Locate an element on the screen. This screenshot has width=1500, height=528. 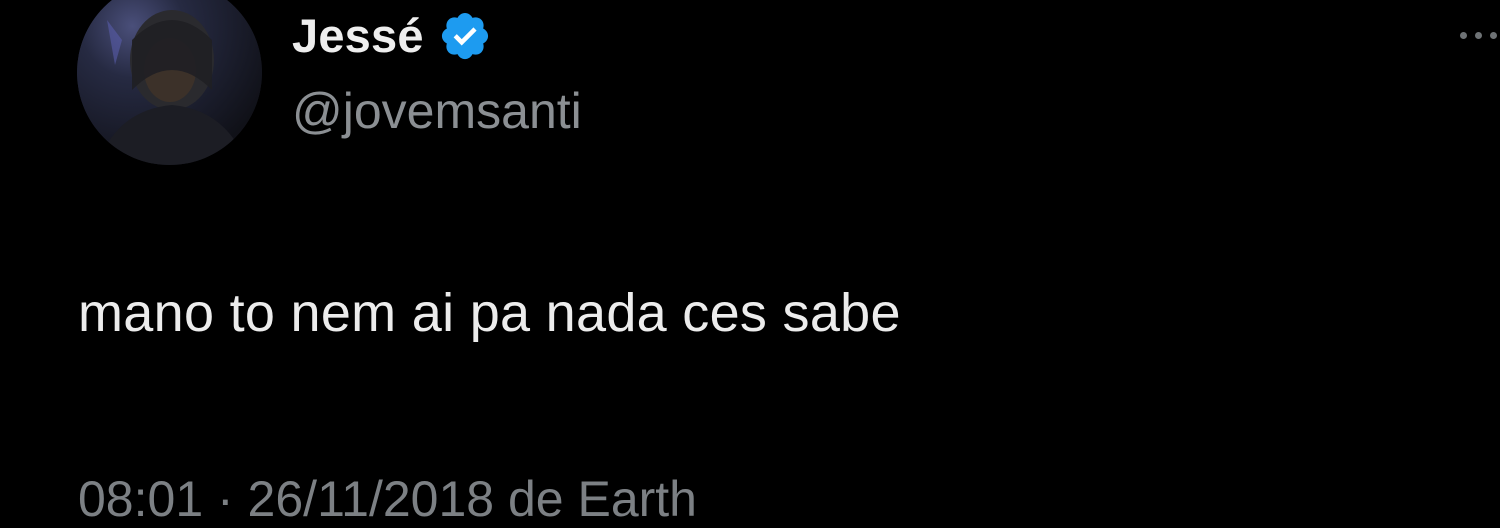
tweet-text: mano to nem ai pa nada ces sabe is located at coordinates (489, 313).